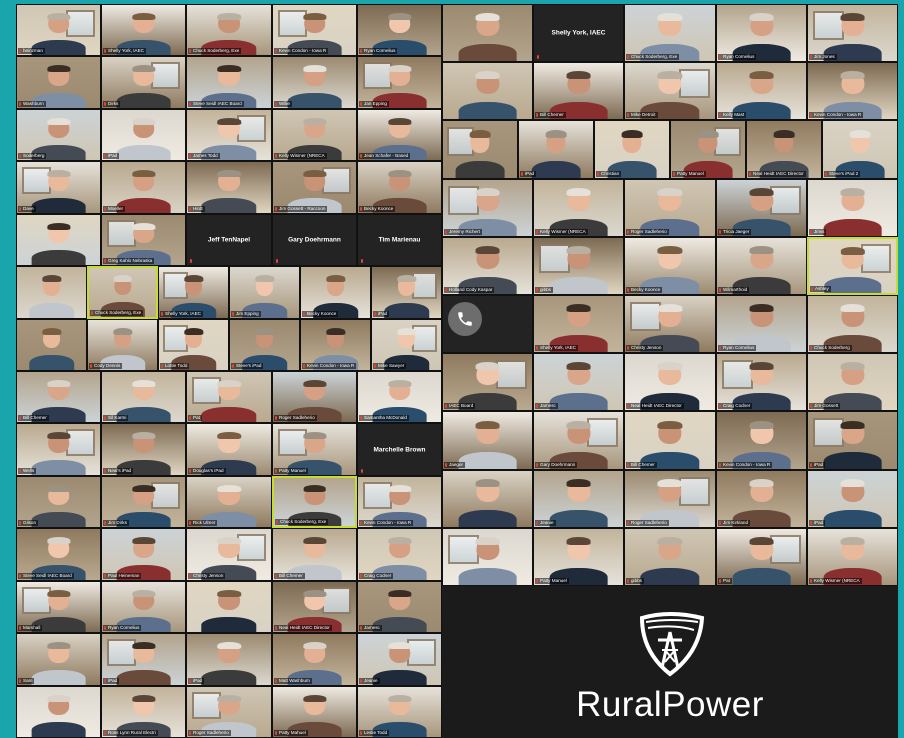  Describe the element at coordinates (58, 187) in the screenshot. I see `participant-tile: Dave` at that location.